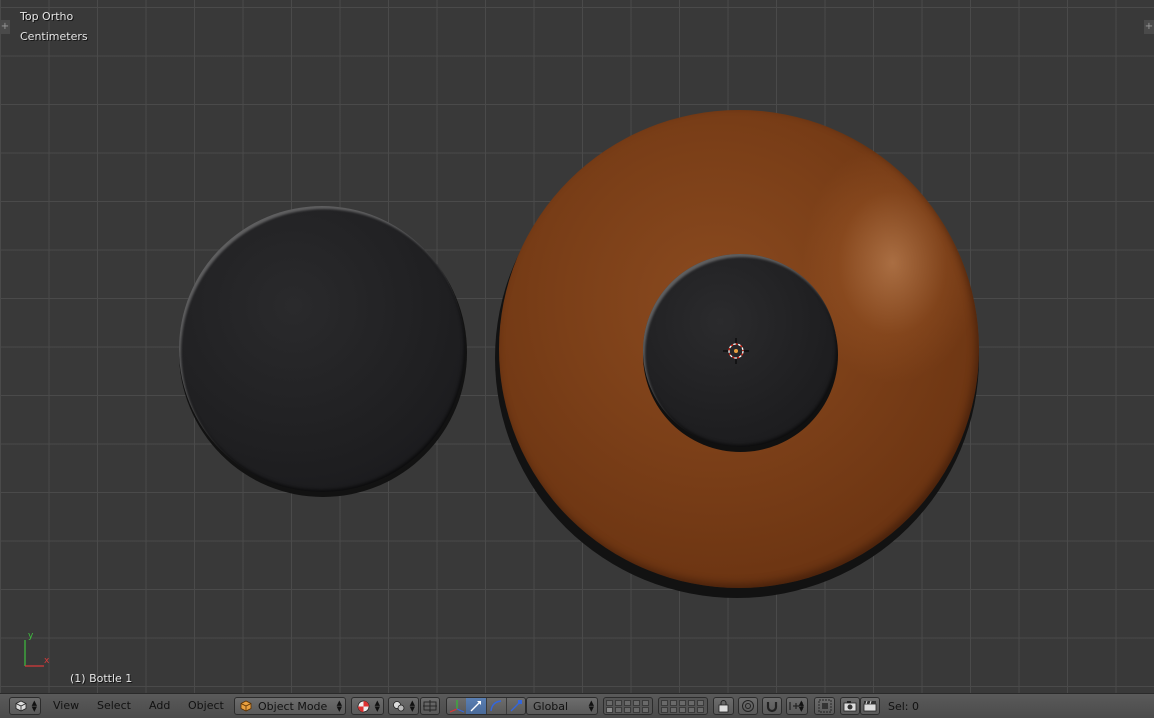  I want to click on pivot-point-selector: ▲ ▼, so click(403, 706).